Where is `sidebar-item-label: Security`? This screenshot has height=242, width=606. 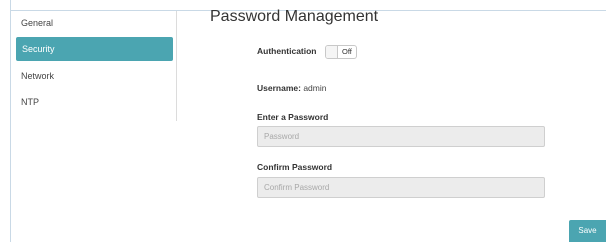
sidebar-item-label: Security is located at coordinates (38, 49).